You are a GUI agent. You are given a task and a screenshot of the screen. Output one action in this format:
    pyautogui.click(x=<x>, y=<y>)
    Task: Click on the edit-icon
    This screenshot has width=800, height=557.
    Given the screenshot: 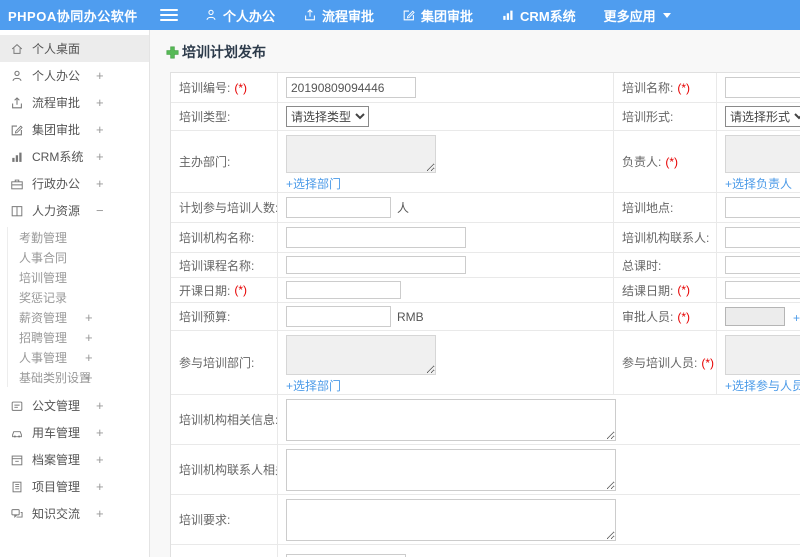 What is the action you would take?
    pyautogui.click(x=409, y=15)
    